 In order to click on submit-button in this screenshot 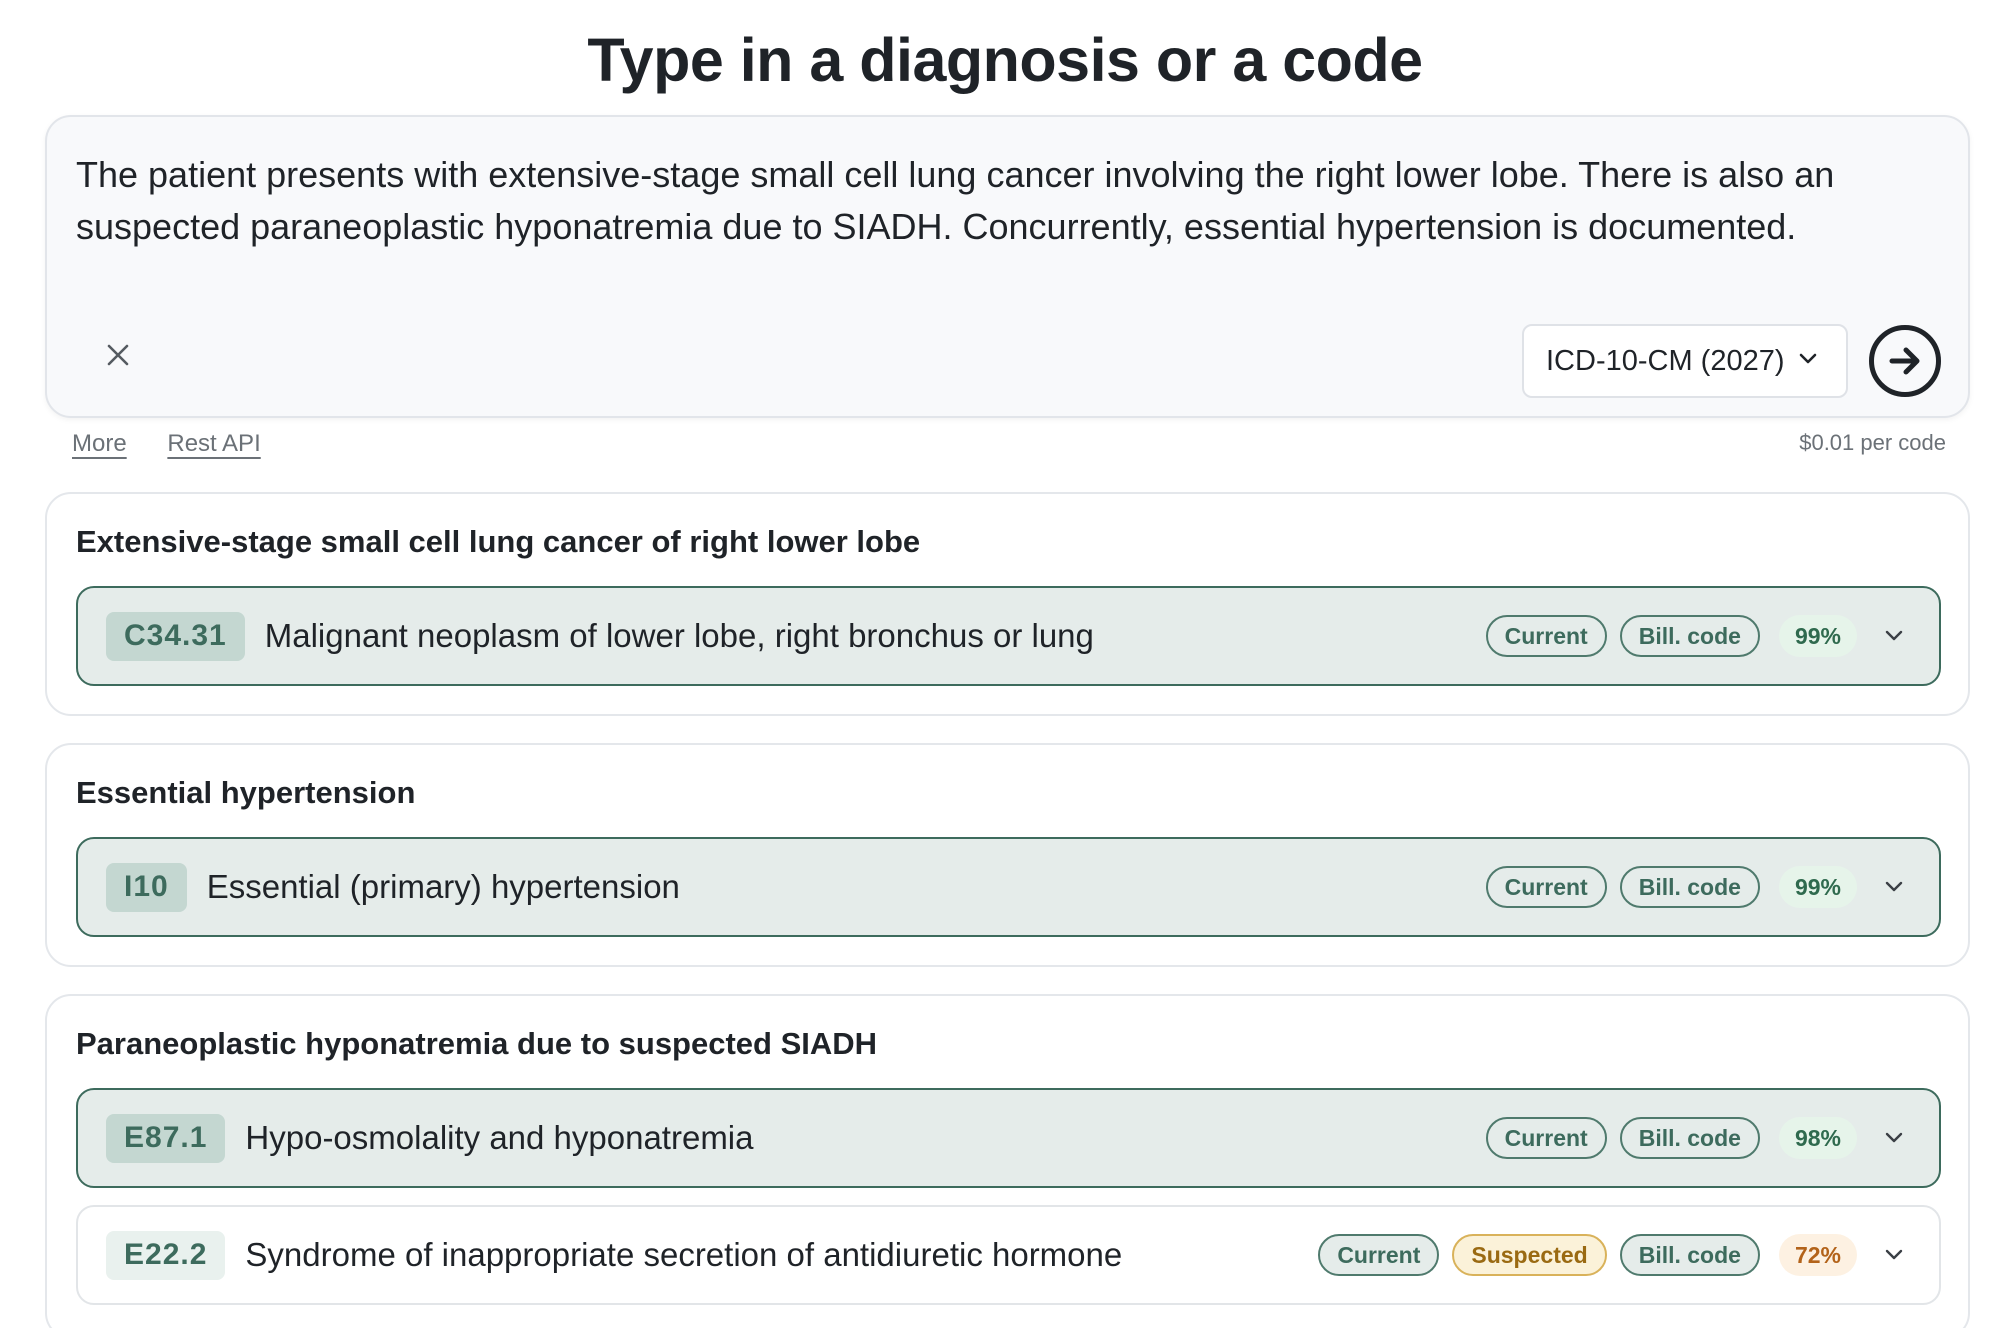, I will do `click(1905, 361)`.